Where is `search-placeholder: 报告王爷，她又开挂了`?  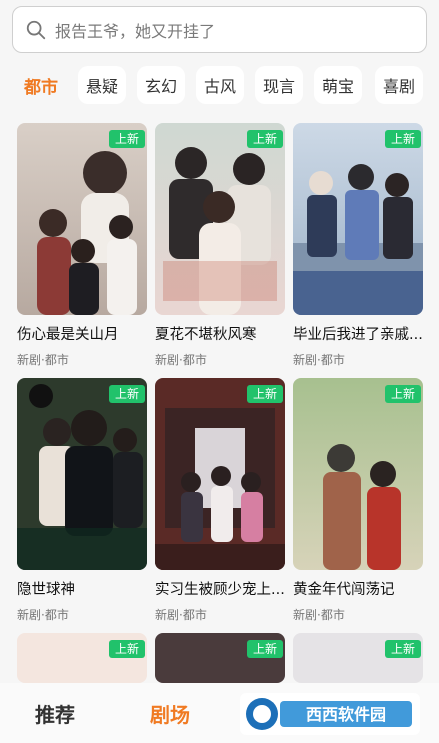
search-placeholder: 报告王爷，她又开挂了 is located at coordinates (135, 31).